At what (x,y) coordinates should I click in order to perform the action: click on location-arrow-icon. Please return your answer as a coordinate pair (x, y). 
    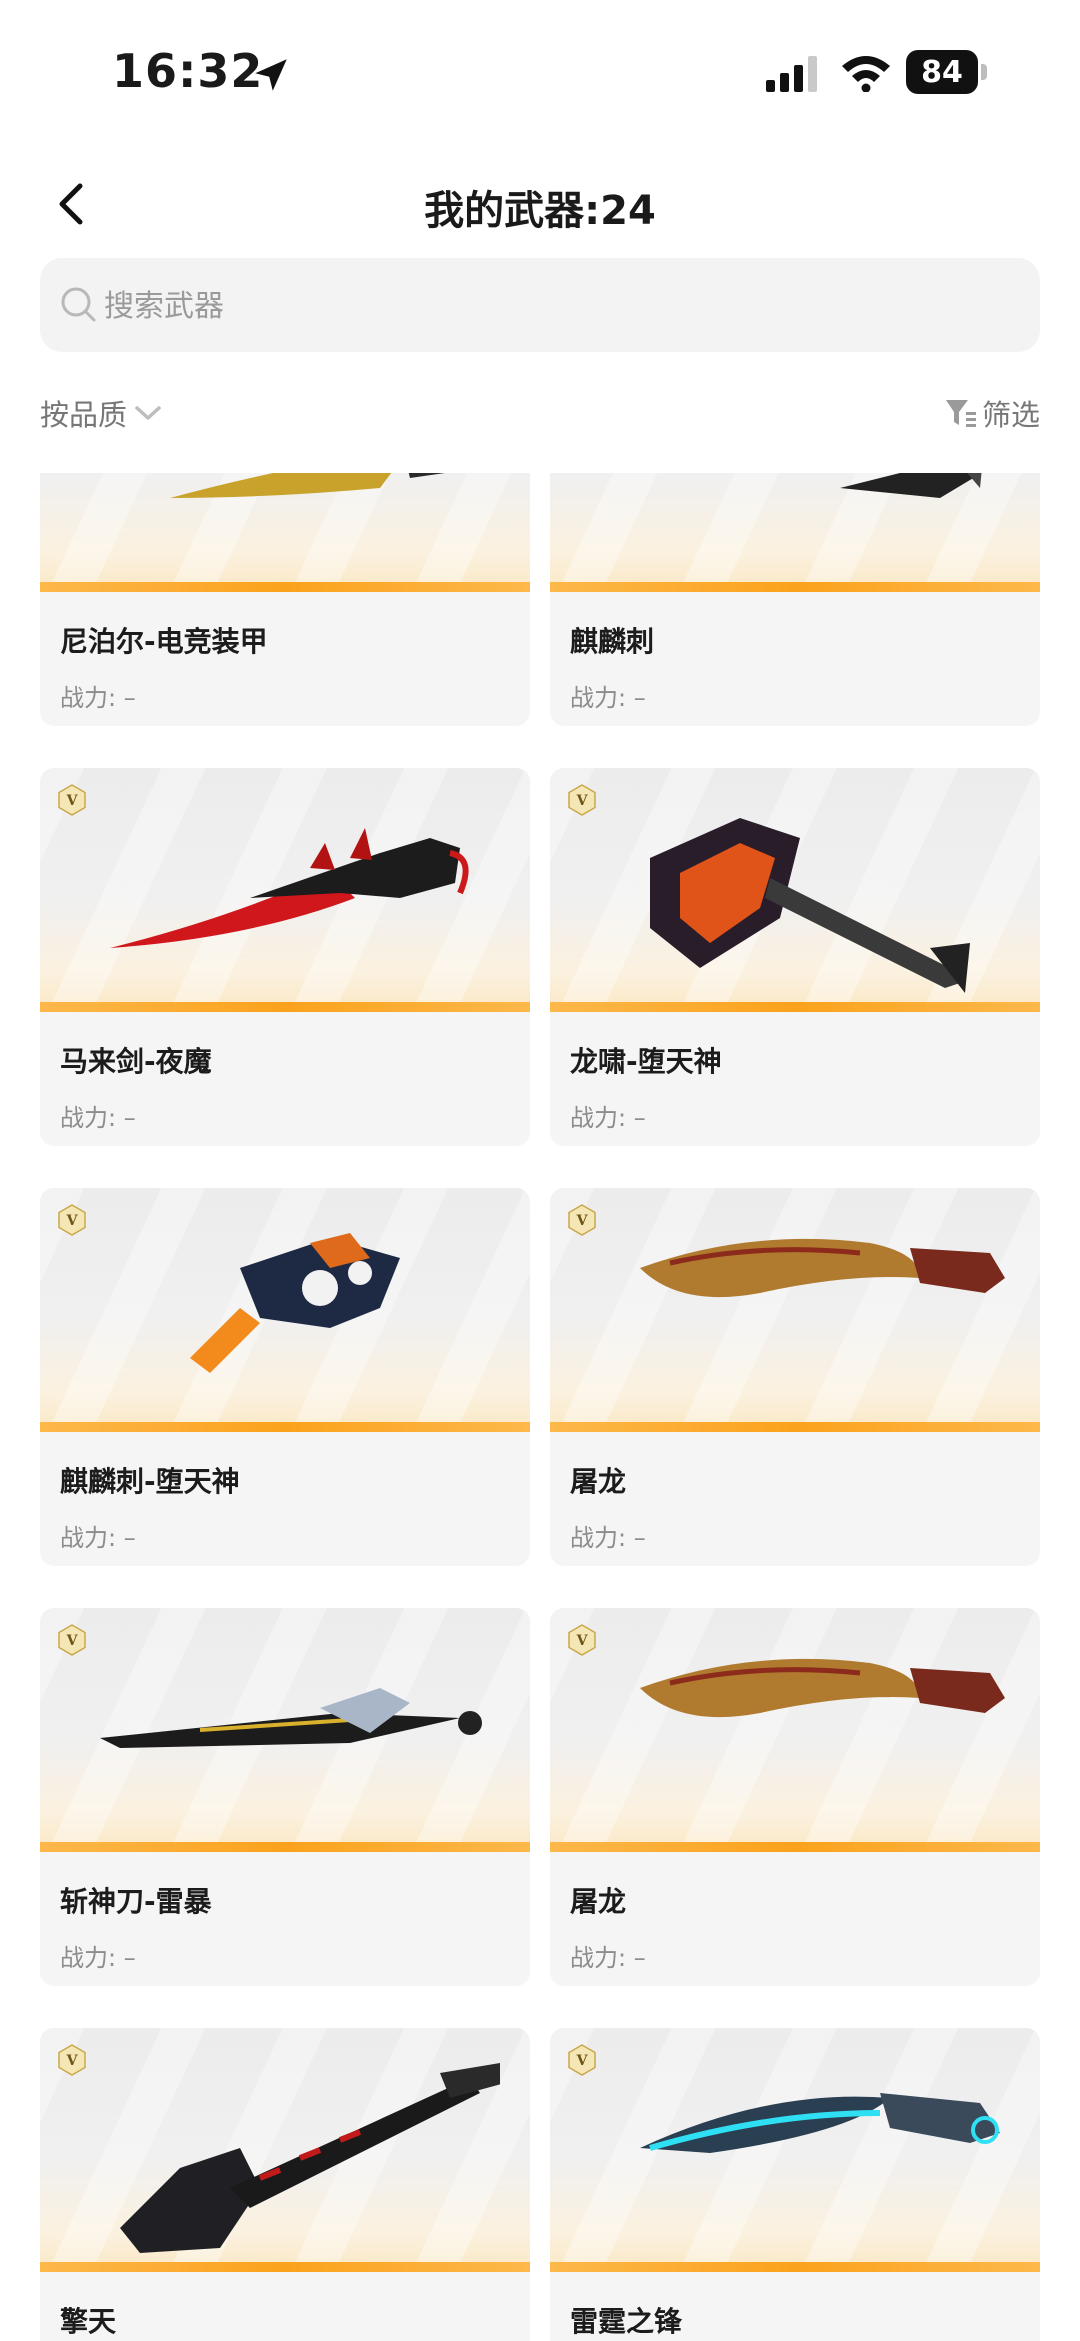
    Looking at the image, I should click on (271, 75).